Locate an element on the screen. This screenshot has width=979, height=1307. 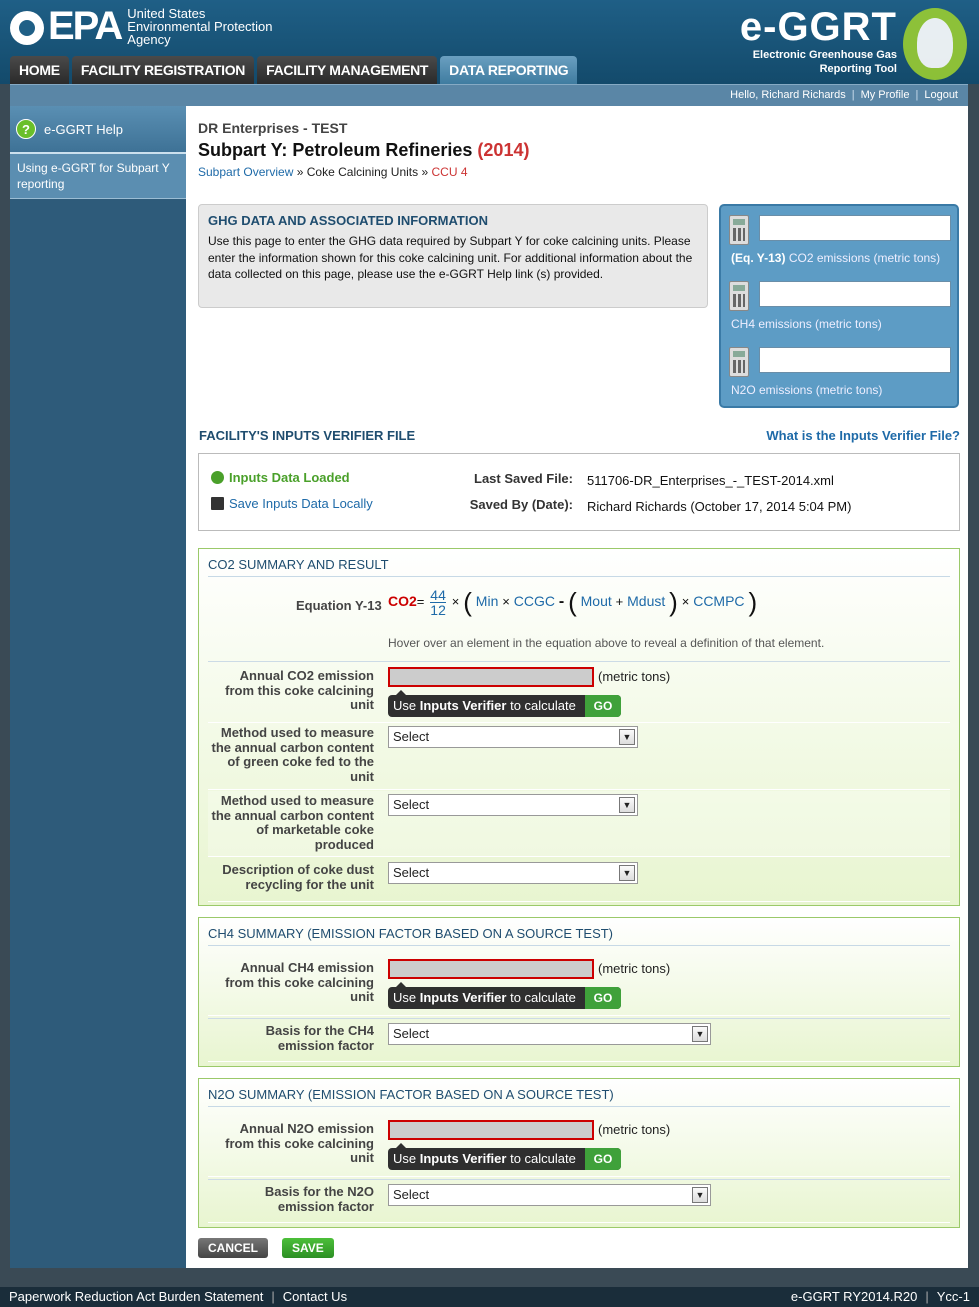
method-marketable-coke-select: Select ▼ is located at coordinates (513, 805).